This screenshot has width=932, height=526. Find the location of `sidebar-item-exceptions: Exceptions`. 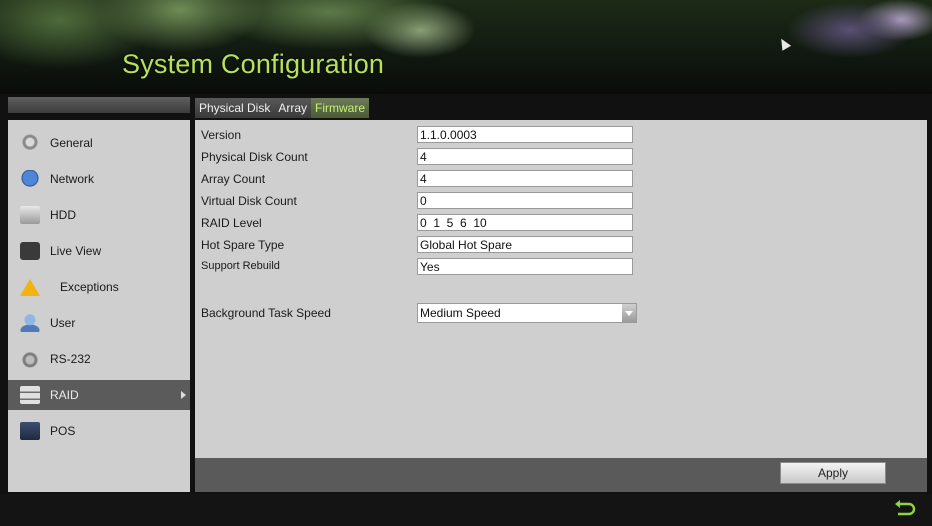

sidebar-item-exceptions: Exceptions is located at coordinates (99, 287).